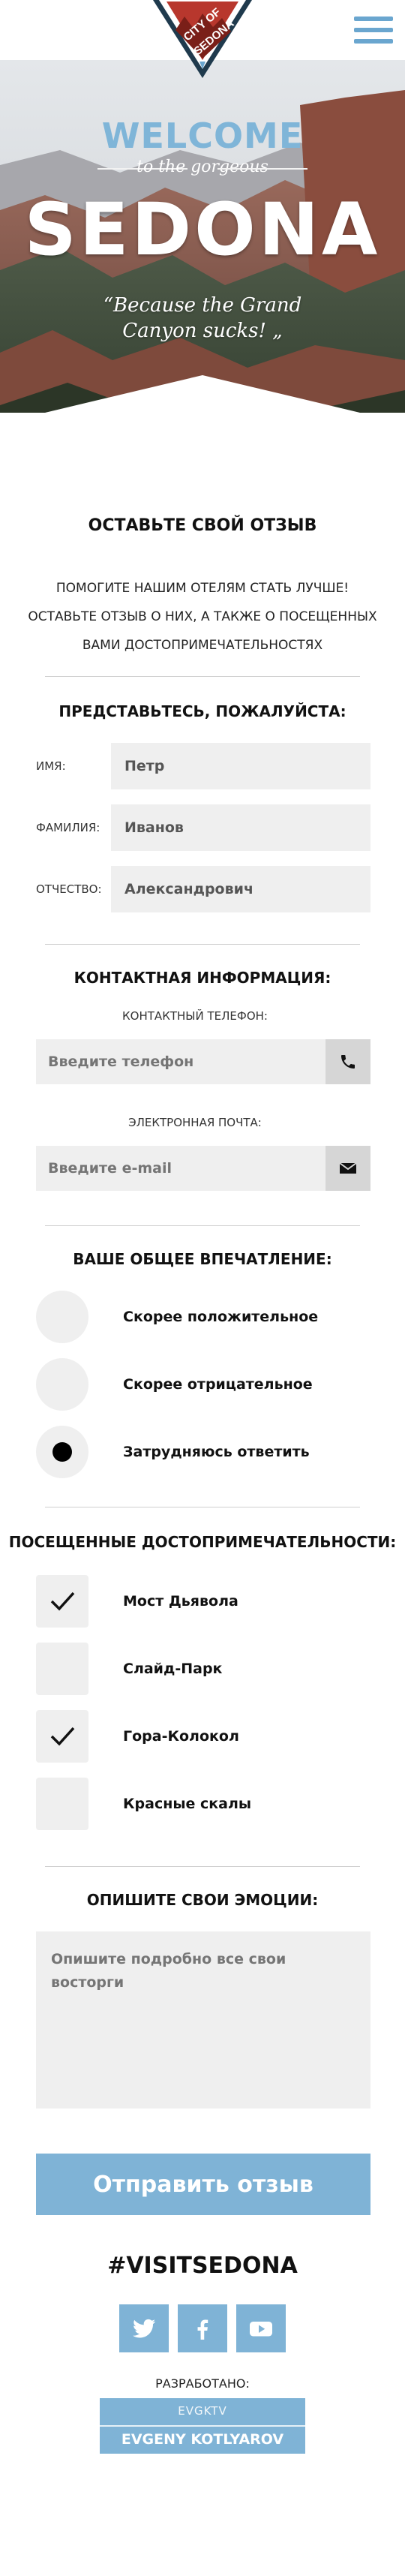 The image size is (405, 2576). I want to click on last-name-row: ФАМИЛИЯ:, so click(203, 827).